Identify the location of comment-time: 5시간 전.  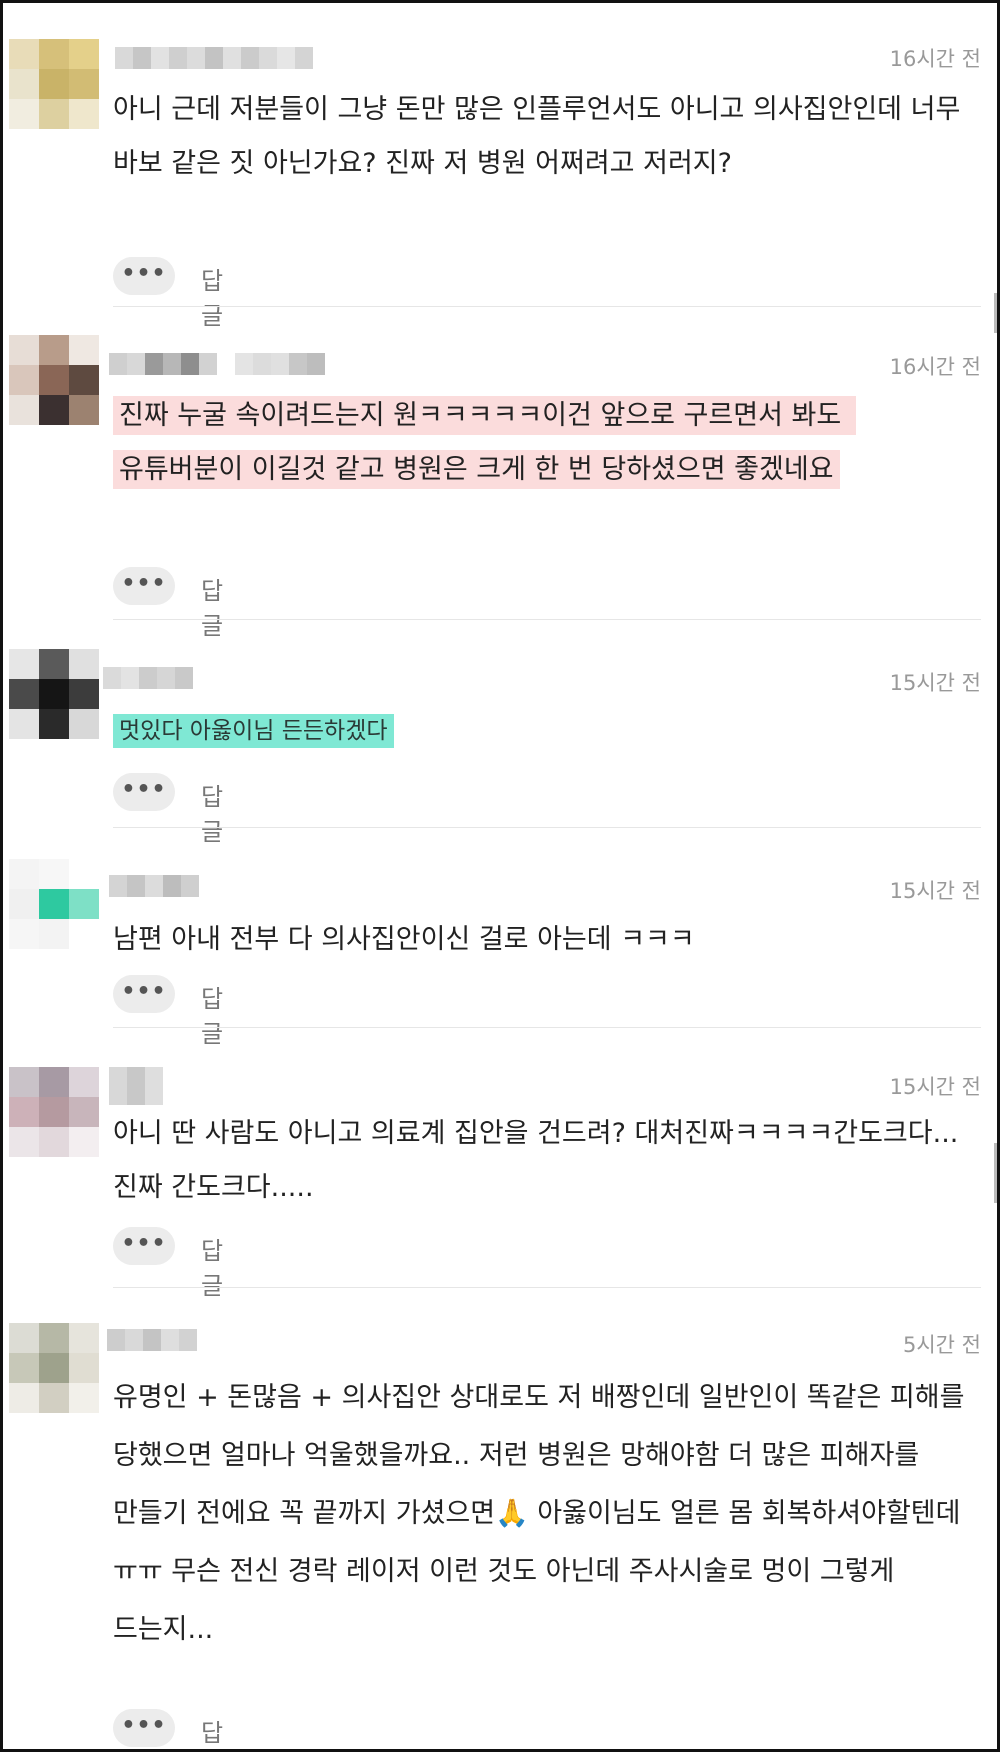
(942, 1345).